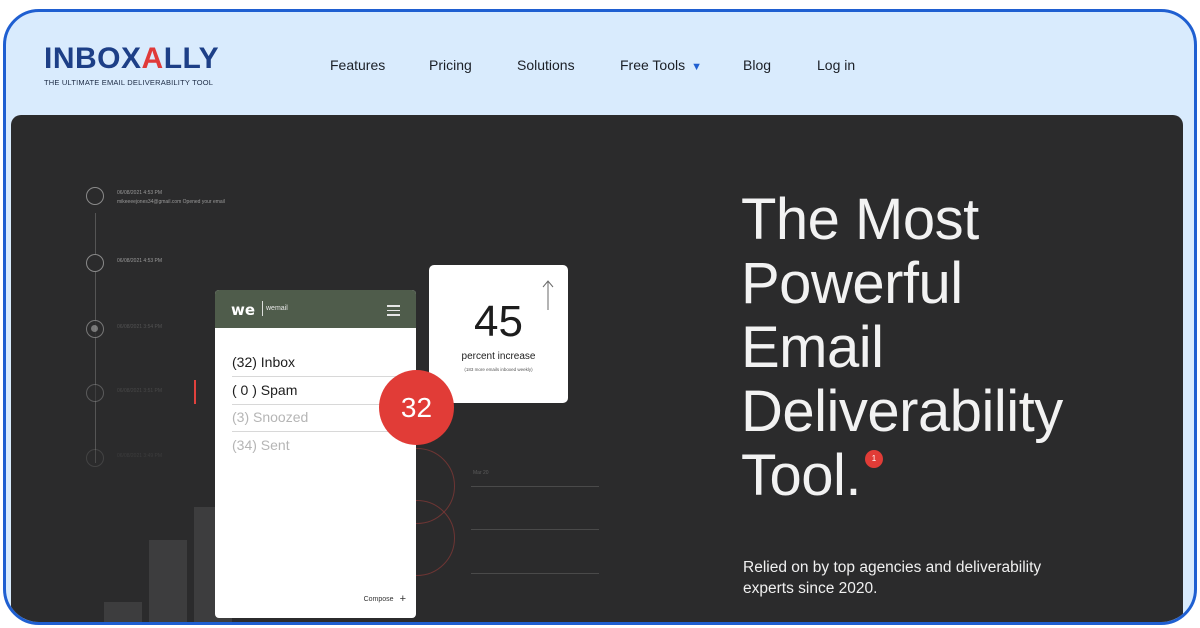 The width and height of the screenshot is (1200, 628). Describe the element at coordinates (195, 392) in the screenshot. I see `red-tick-mark` at that location.